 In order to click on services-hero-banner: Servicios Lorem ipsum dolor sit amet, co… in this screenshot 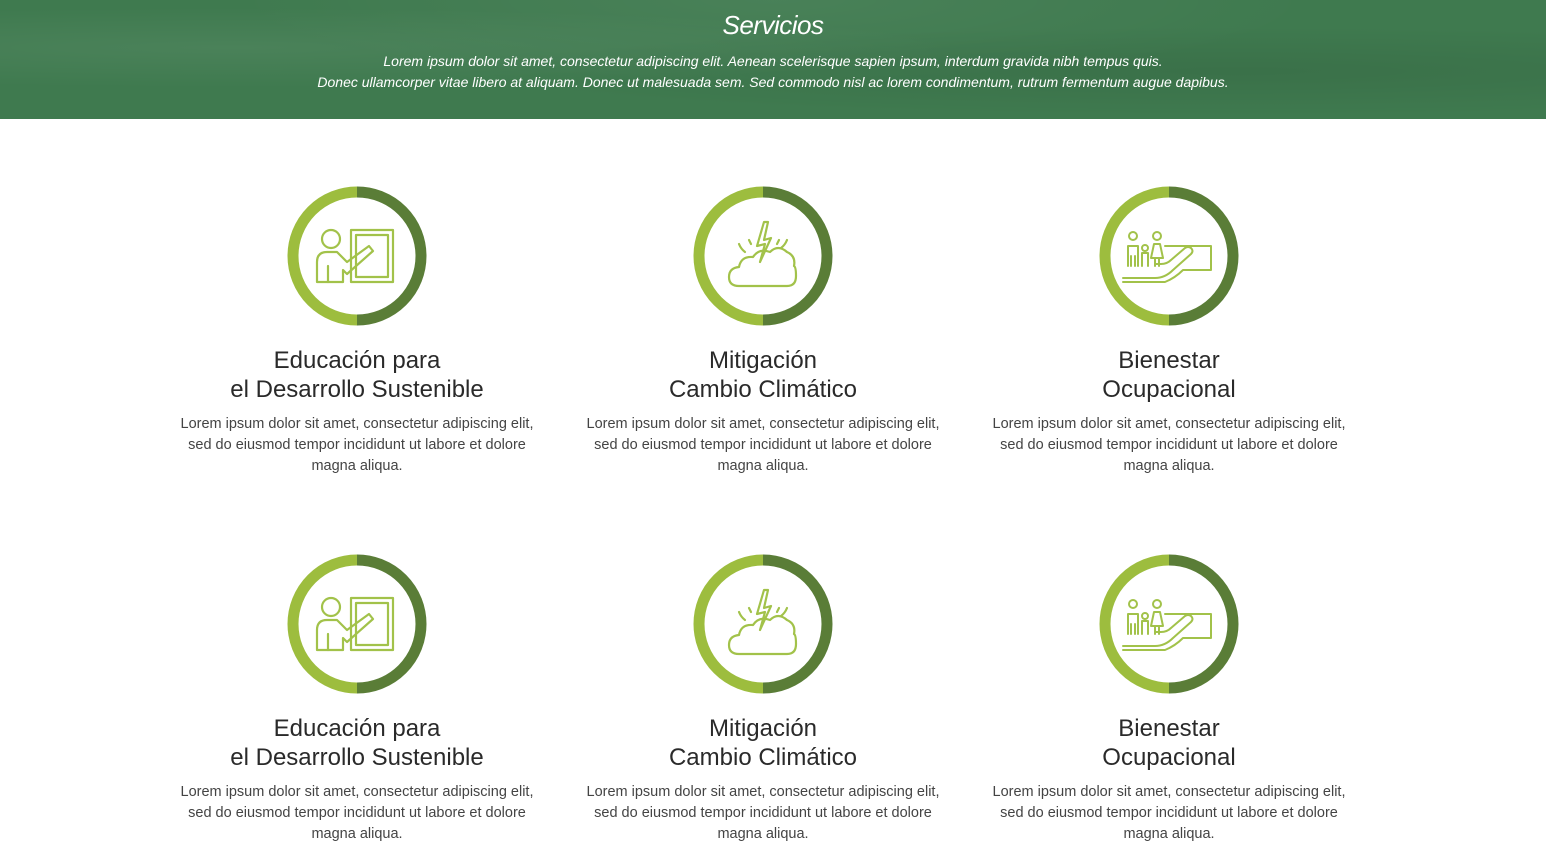, I will do `click(773, 59)`.